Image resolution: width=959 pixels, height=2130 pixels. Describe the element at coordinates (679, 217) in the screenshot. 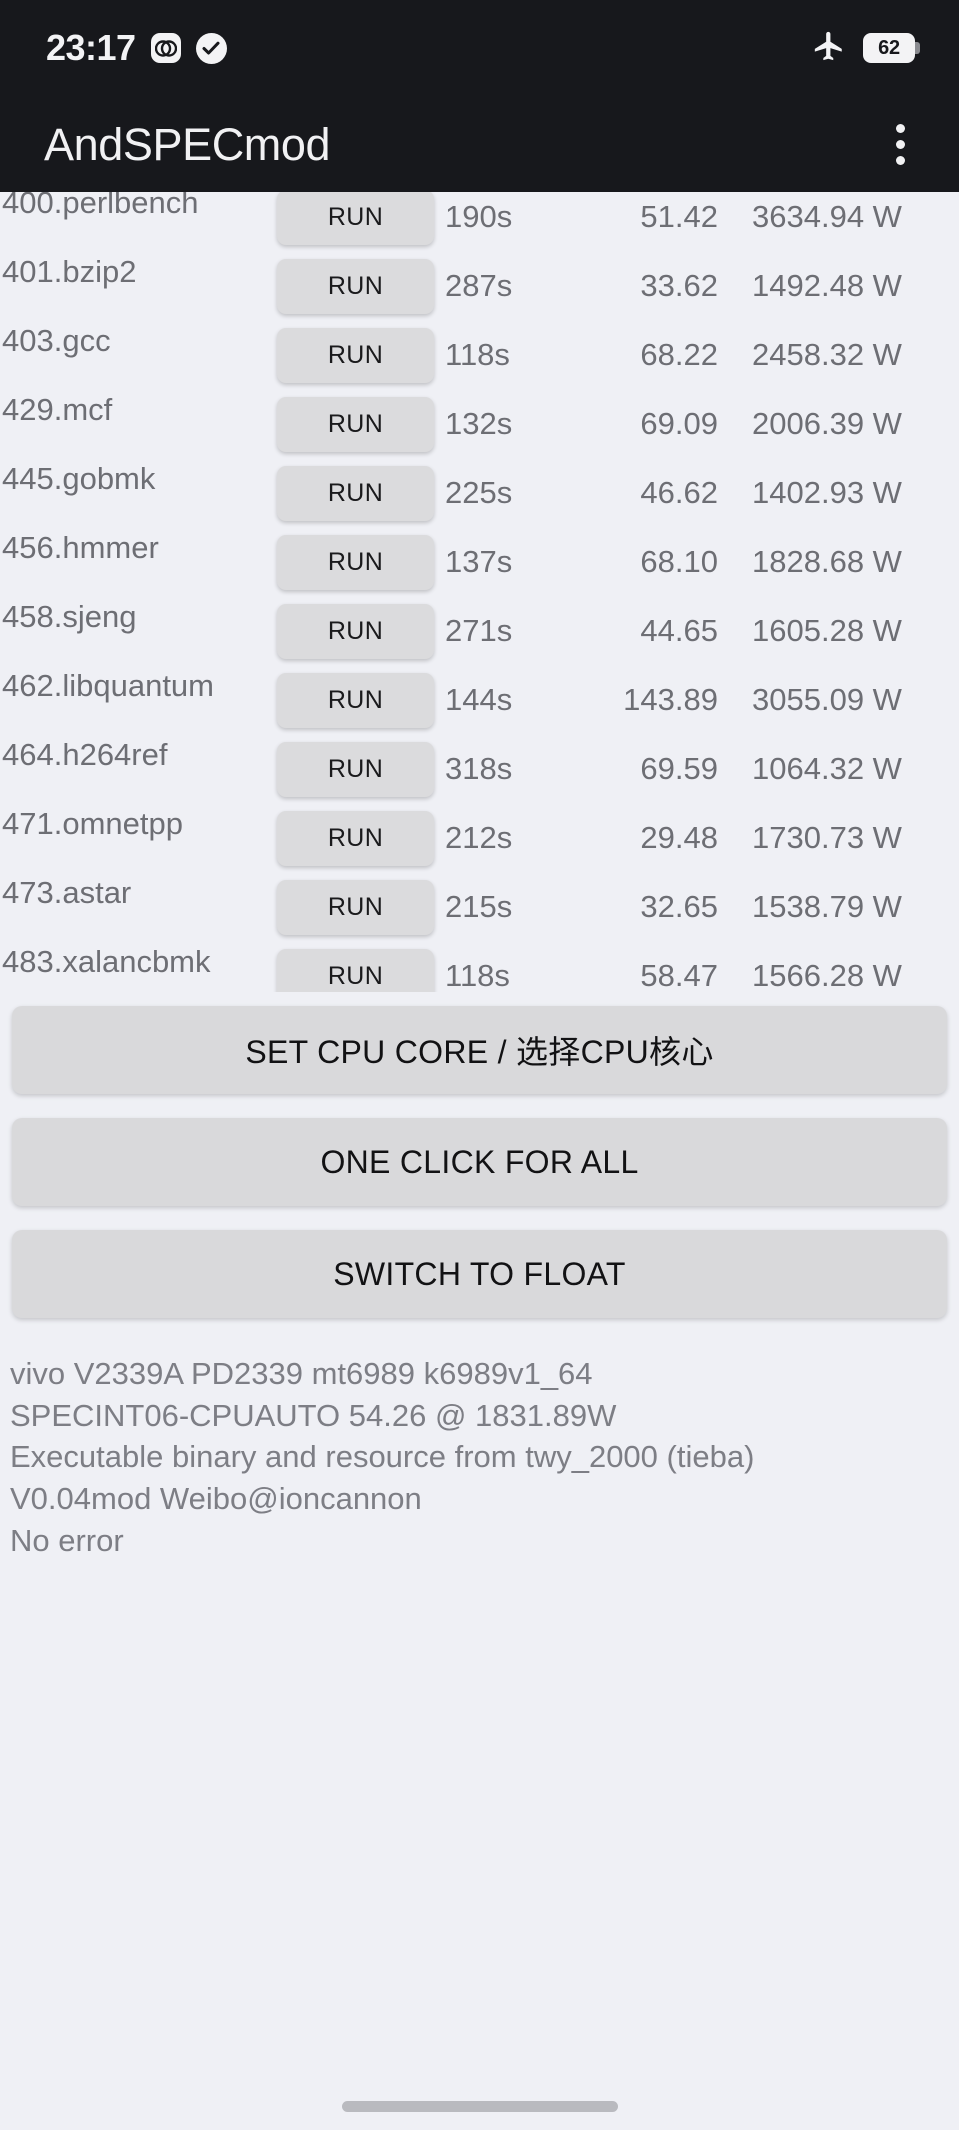

I see `benchmark-score: 51.42` at that location.